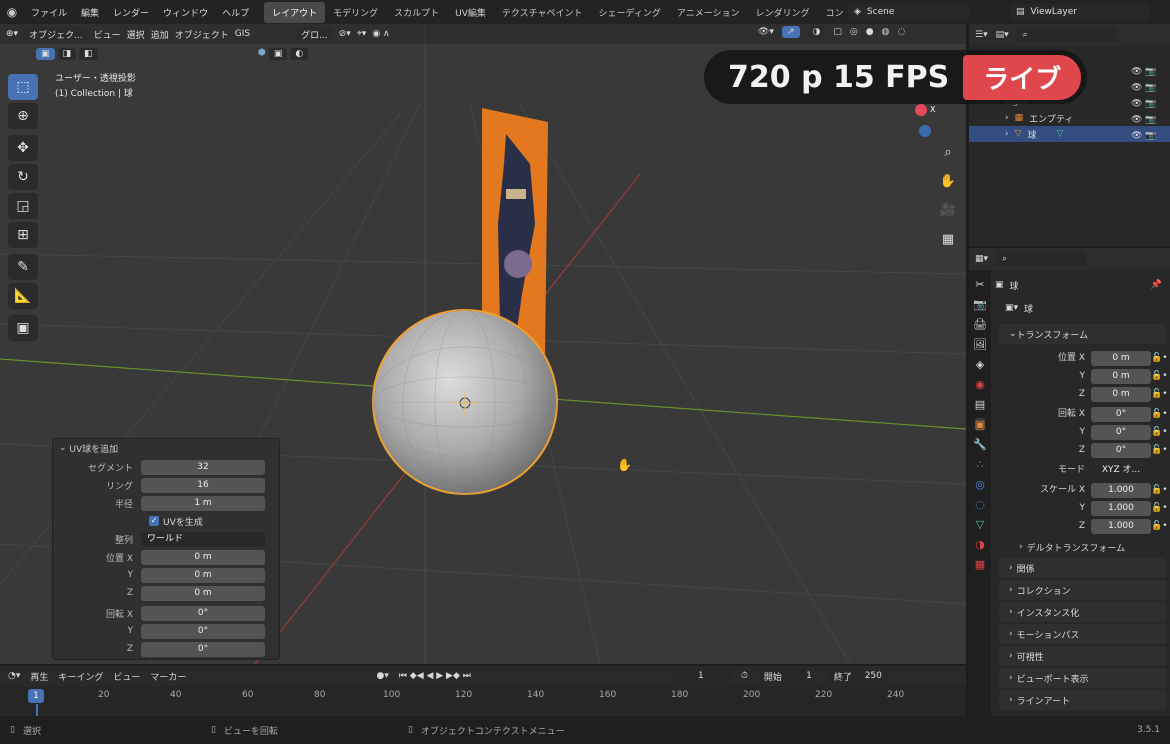  What do you see at coordinates (980, 504) in the screenshot?
I see `constraints-tab-icon: ◌` at bounding box center [980, 504].